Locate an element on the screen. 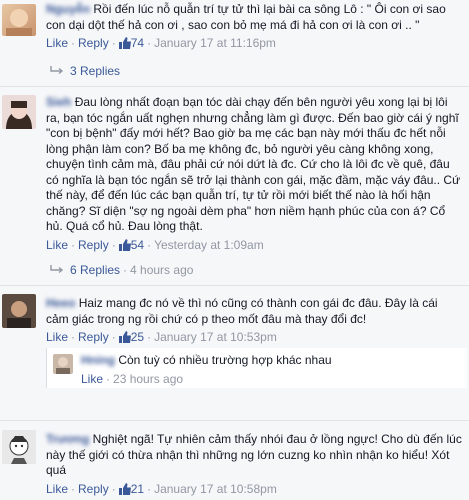  comment-body: Còn tuỳ có nhiều trường hợp khác nhau is located at coordinates (225, 360).